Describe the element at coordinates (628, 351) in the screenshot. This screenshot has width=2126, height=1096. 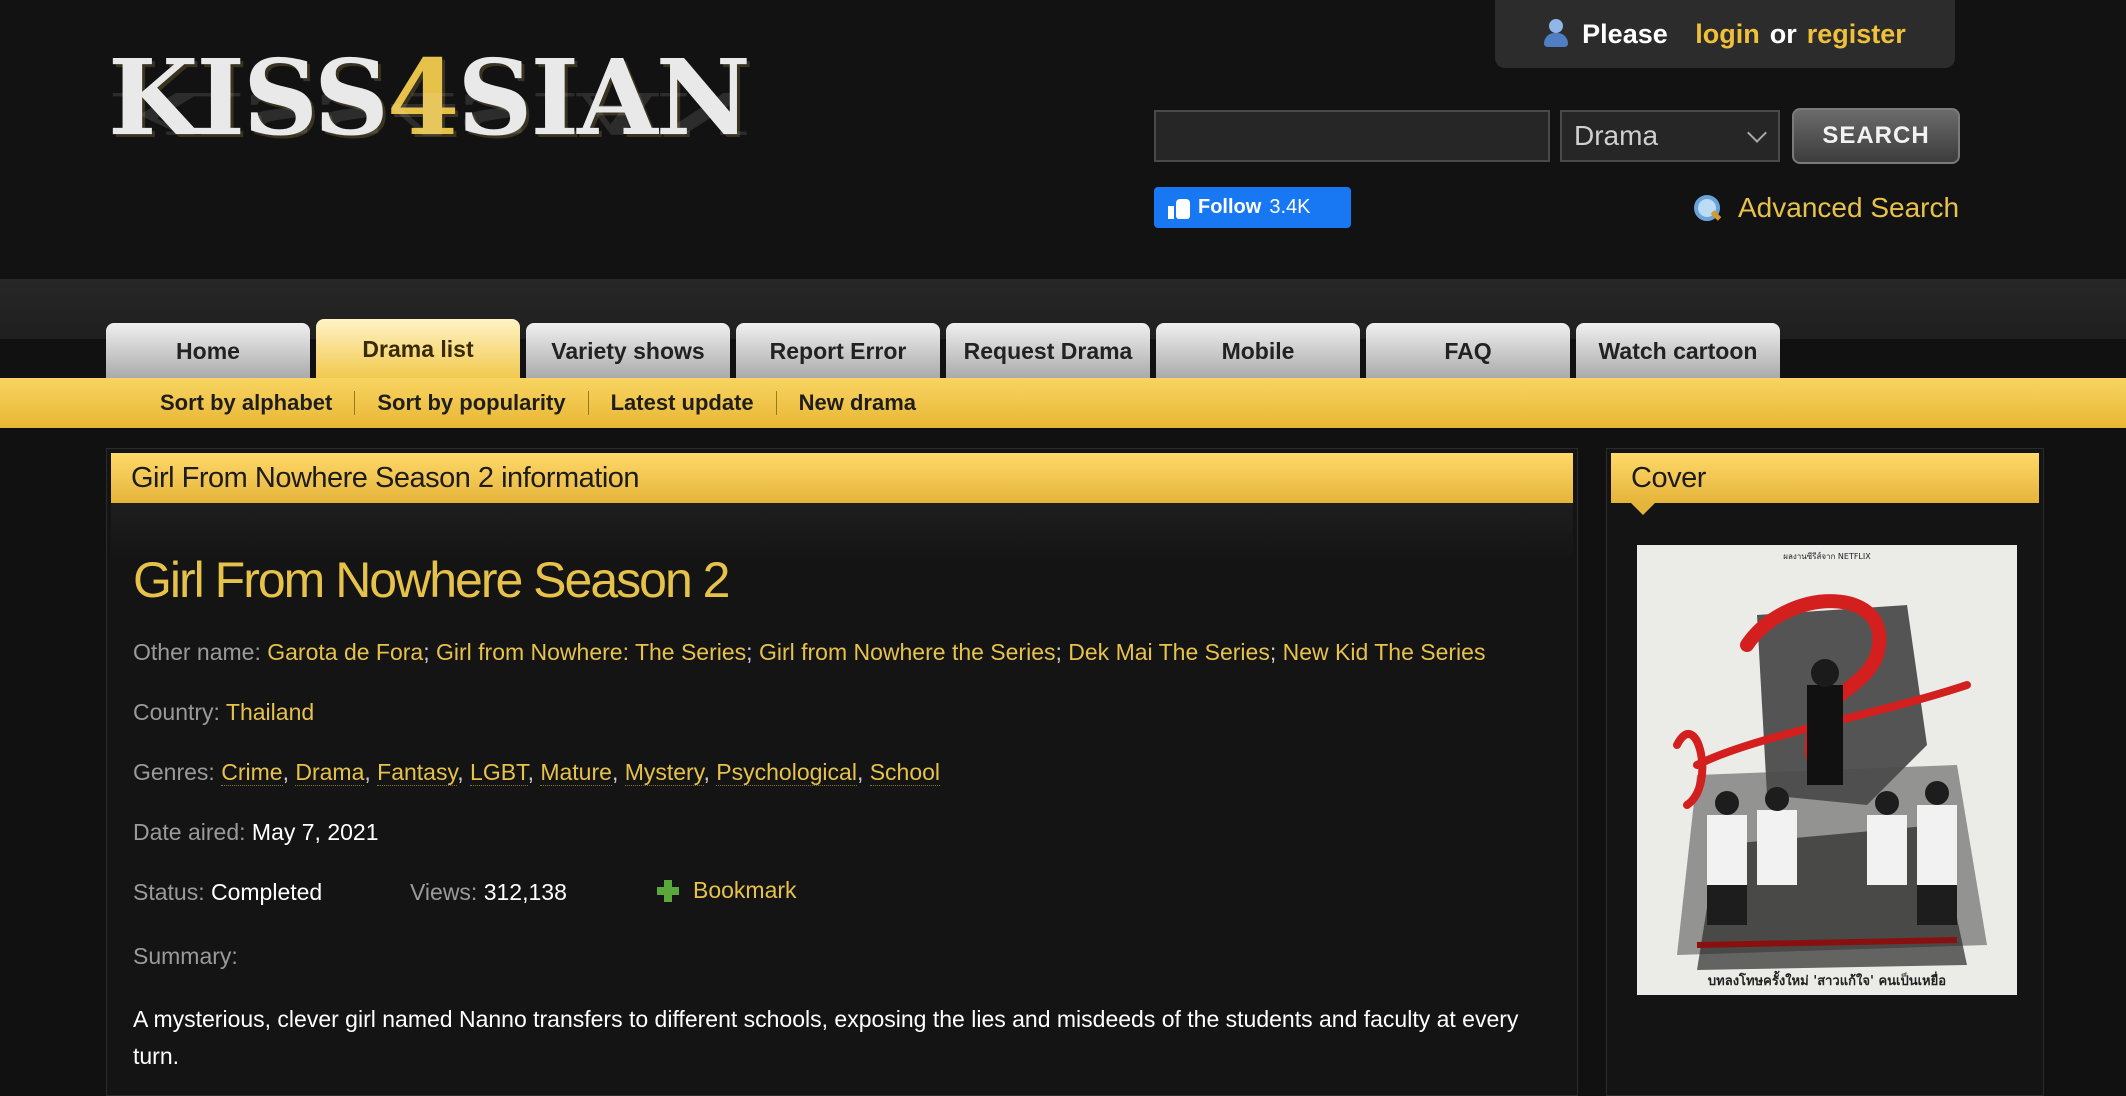
I see `tab-variety-shows: Variety shows` at that location.